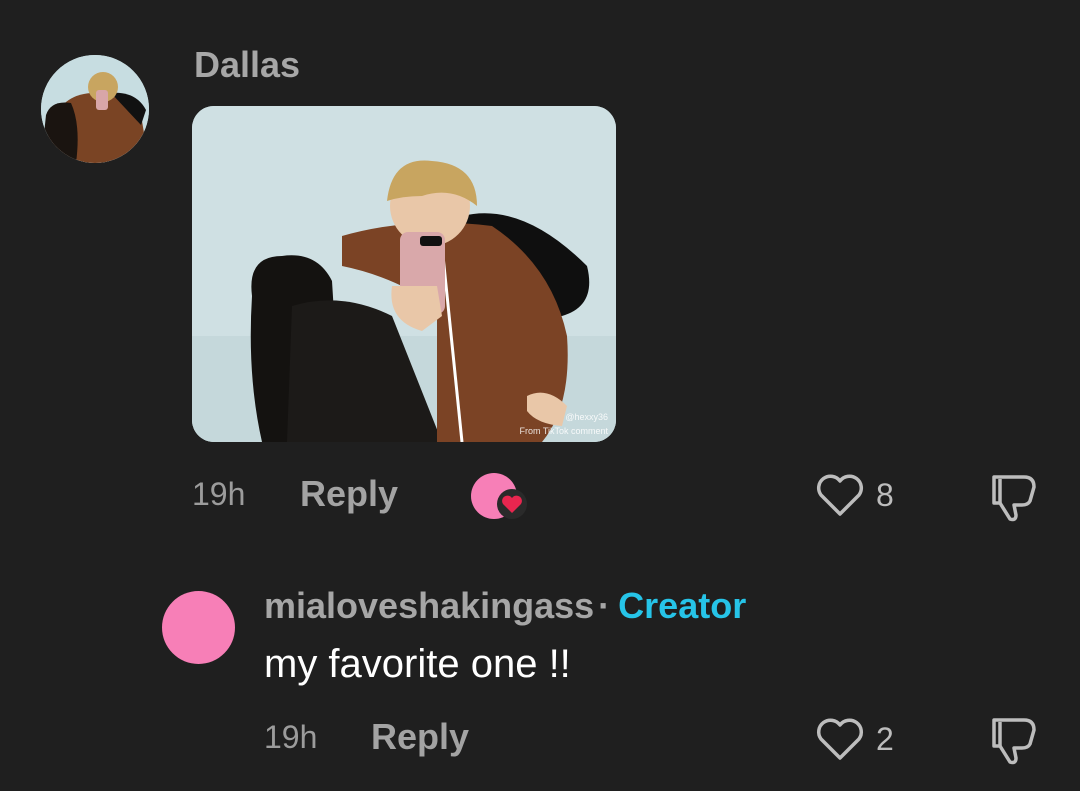 The width and height of the screenshot is (1080, 791). I want to click on reply-button: Reply, so click(349, 494).